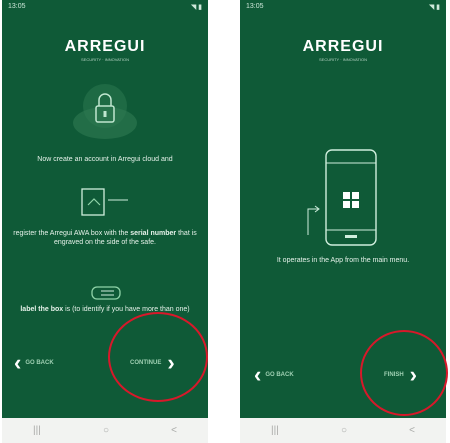 Image resolution: width=450 pixels, height=443 pixels. Describe the element at coordinates (158, 357) in the screenshot. I see `highlight-circle-continue` at that location.